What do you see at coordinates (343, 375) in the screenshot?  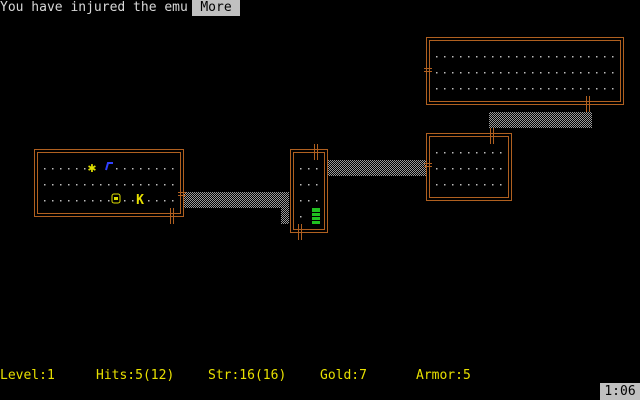 I see `status-gold: Gold:7` at bounding box center [343, 375].